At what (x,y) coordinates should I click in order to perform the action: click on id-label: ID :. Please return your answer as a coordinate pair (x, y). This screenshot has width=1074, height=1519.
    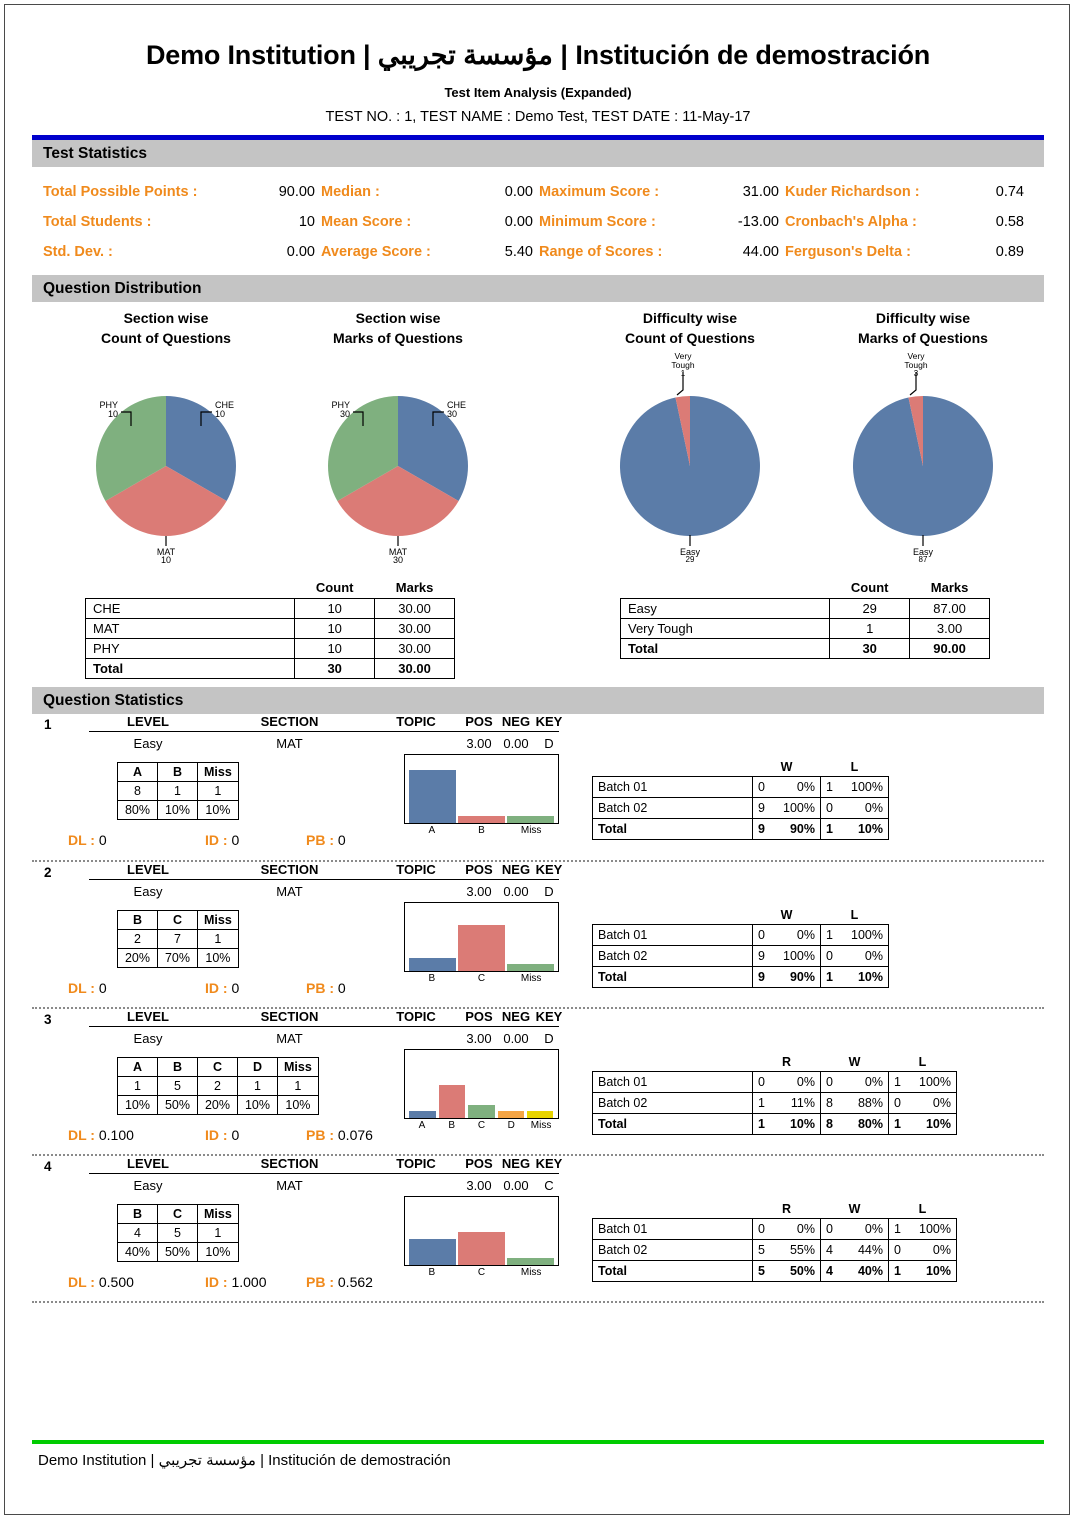
    Looking at the image, I should click on (216, 1281).